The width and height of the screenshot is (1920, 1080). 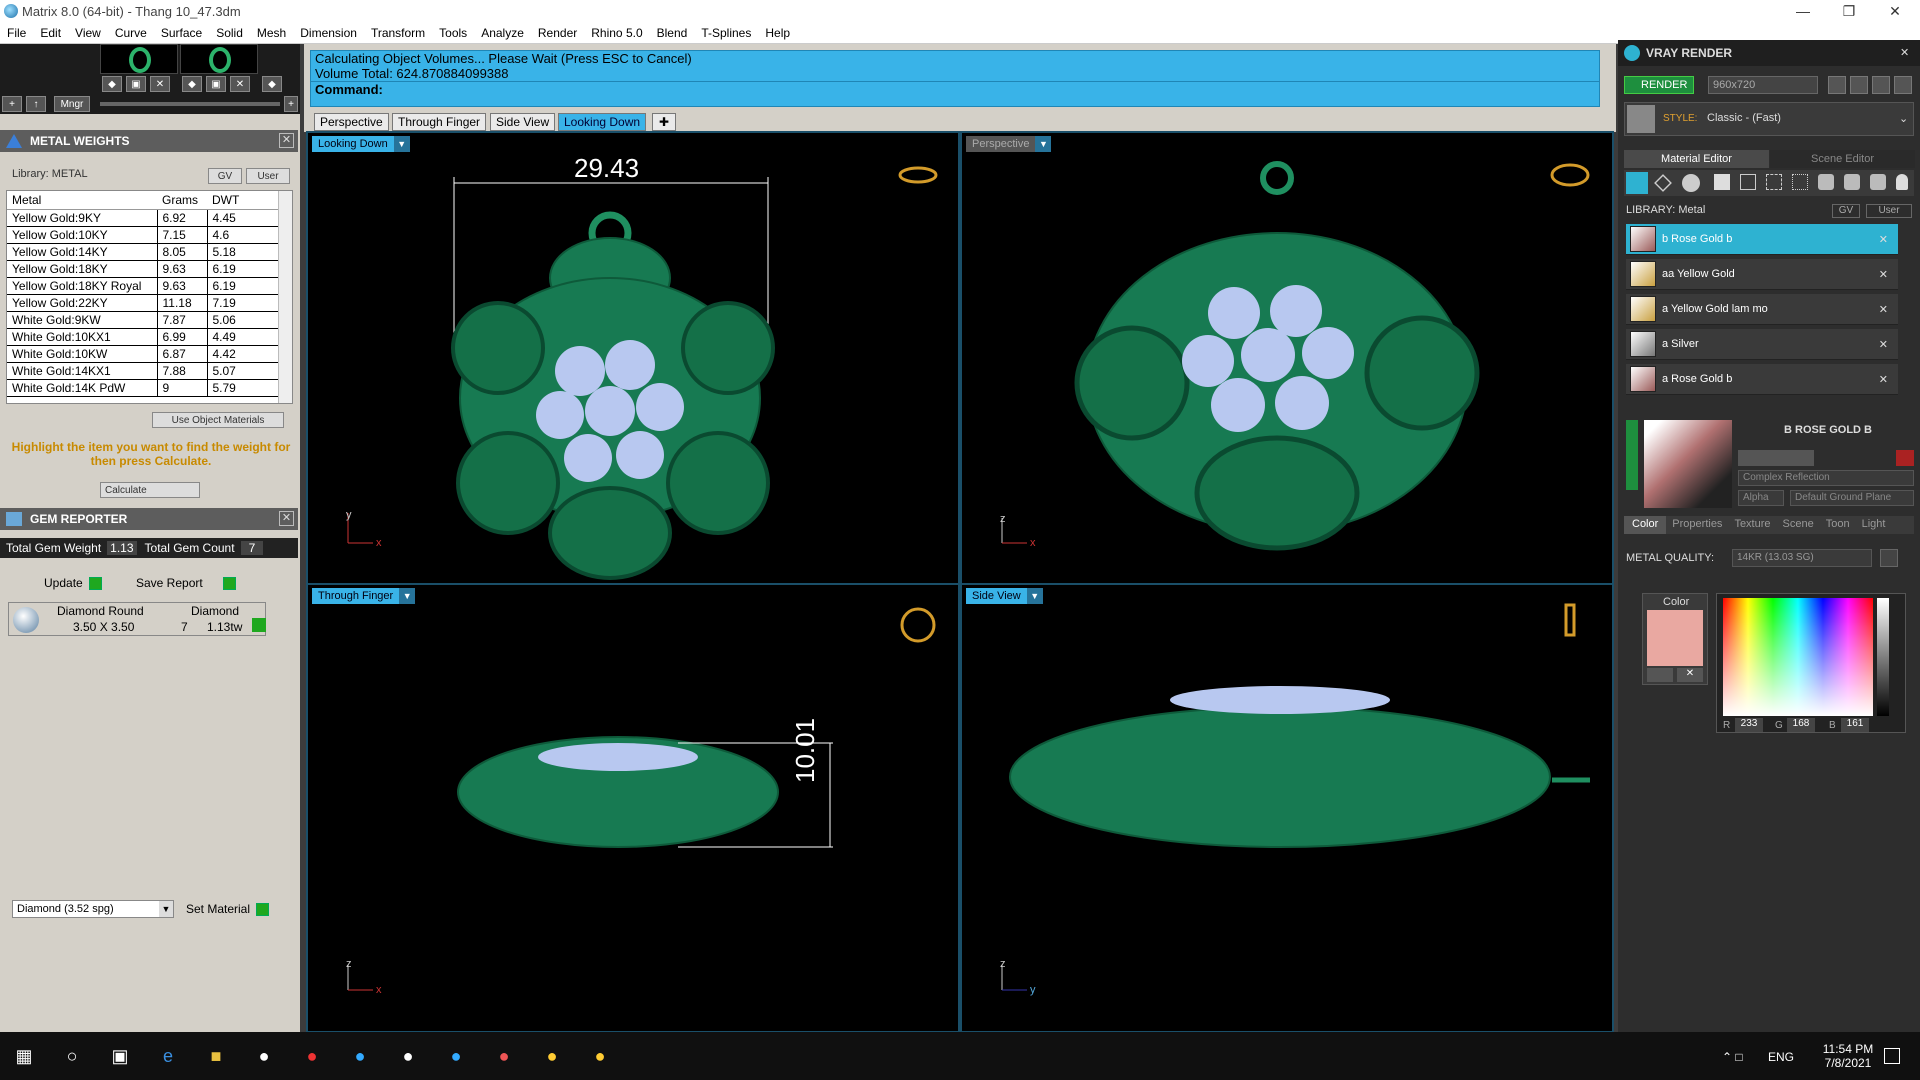 I want to click on column-header-metal: Metal, so click(x=82, y=200).